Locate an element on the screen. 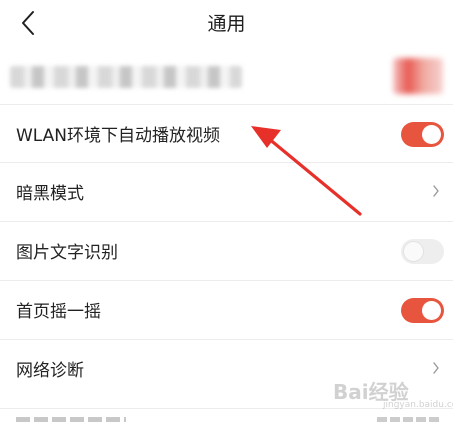  blurred-account-text is located at coordinates (126, 77).